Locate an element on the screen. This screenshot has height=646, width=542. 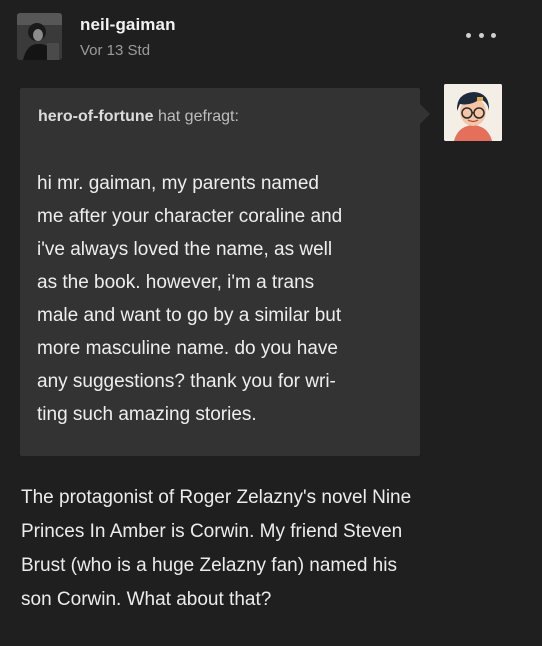
question-line: male and want to go by a similar but is located at coordinates (189, 315).